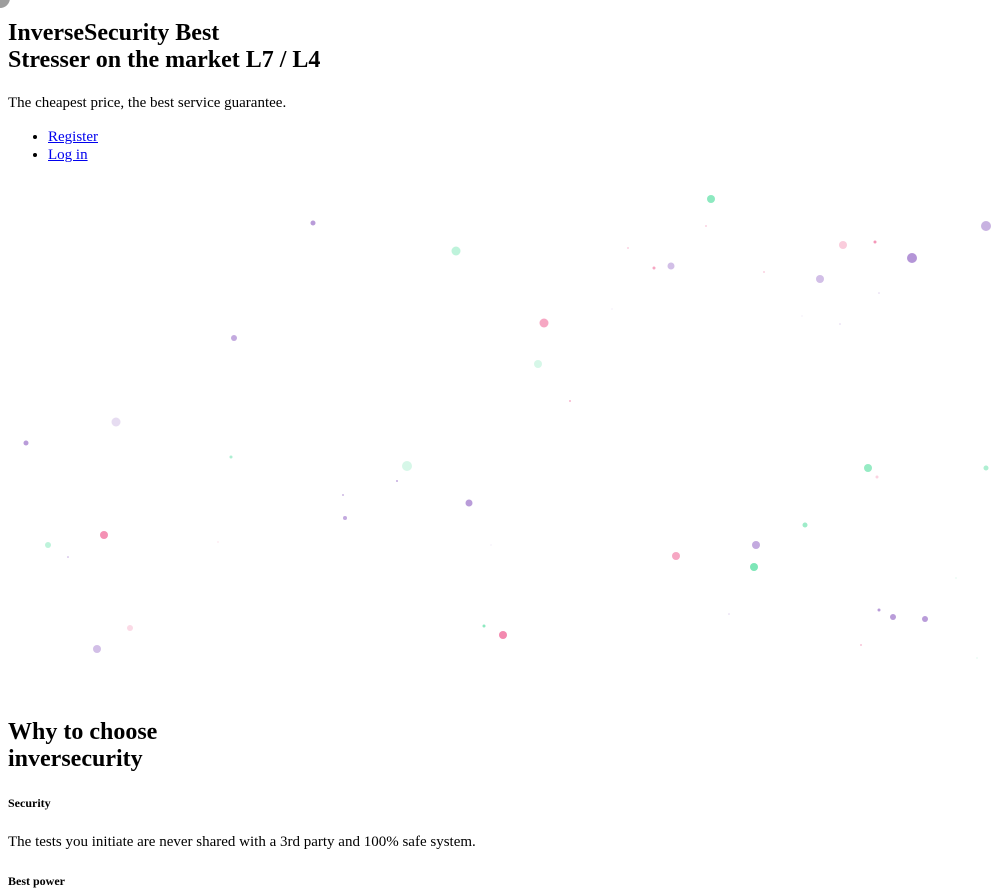 The width and height of the screenshot is (1008, 895). What do you see at coordinates (68, 155) in the screenshot?
I see `login-link: Log in` at bounding box center [68, 155].